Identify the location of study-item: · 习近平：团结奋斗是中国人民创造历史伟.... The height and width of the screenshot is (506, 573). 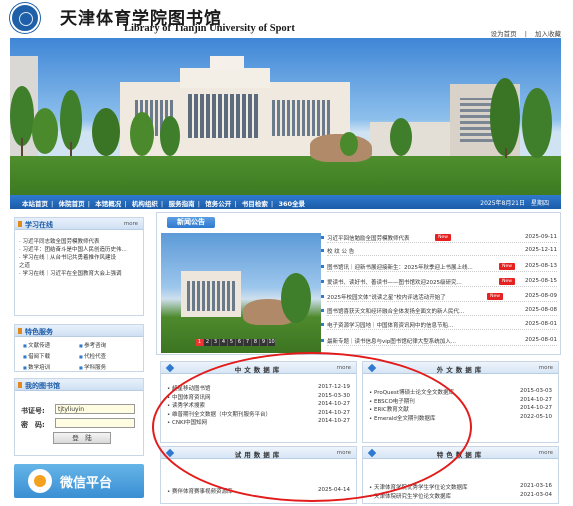
(79, 250).